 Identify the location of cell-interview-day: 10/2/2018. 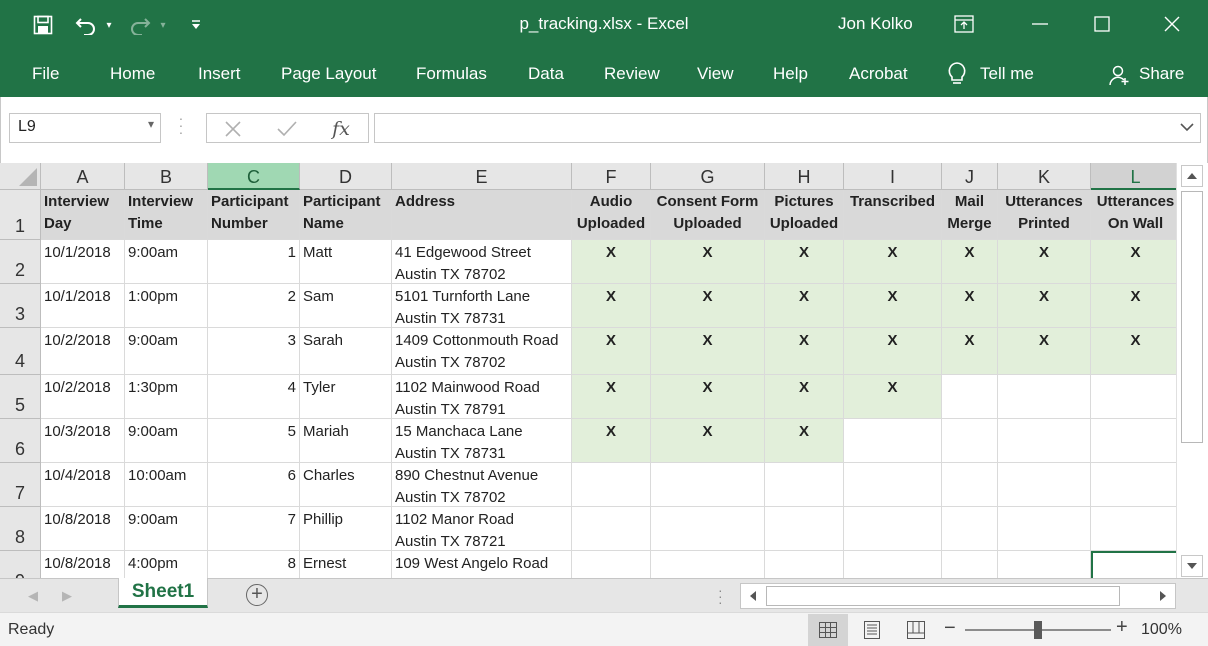
(83, 397).